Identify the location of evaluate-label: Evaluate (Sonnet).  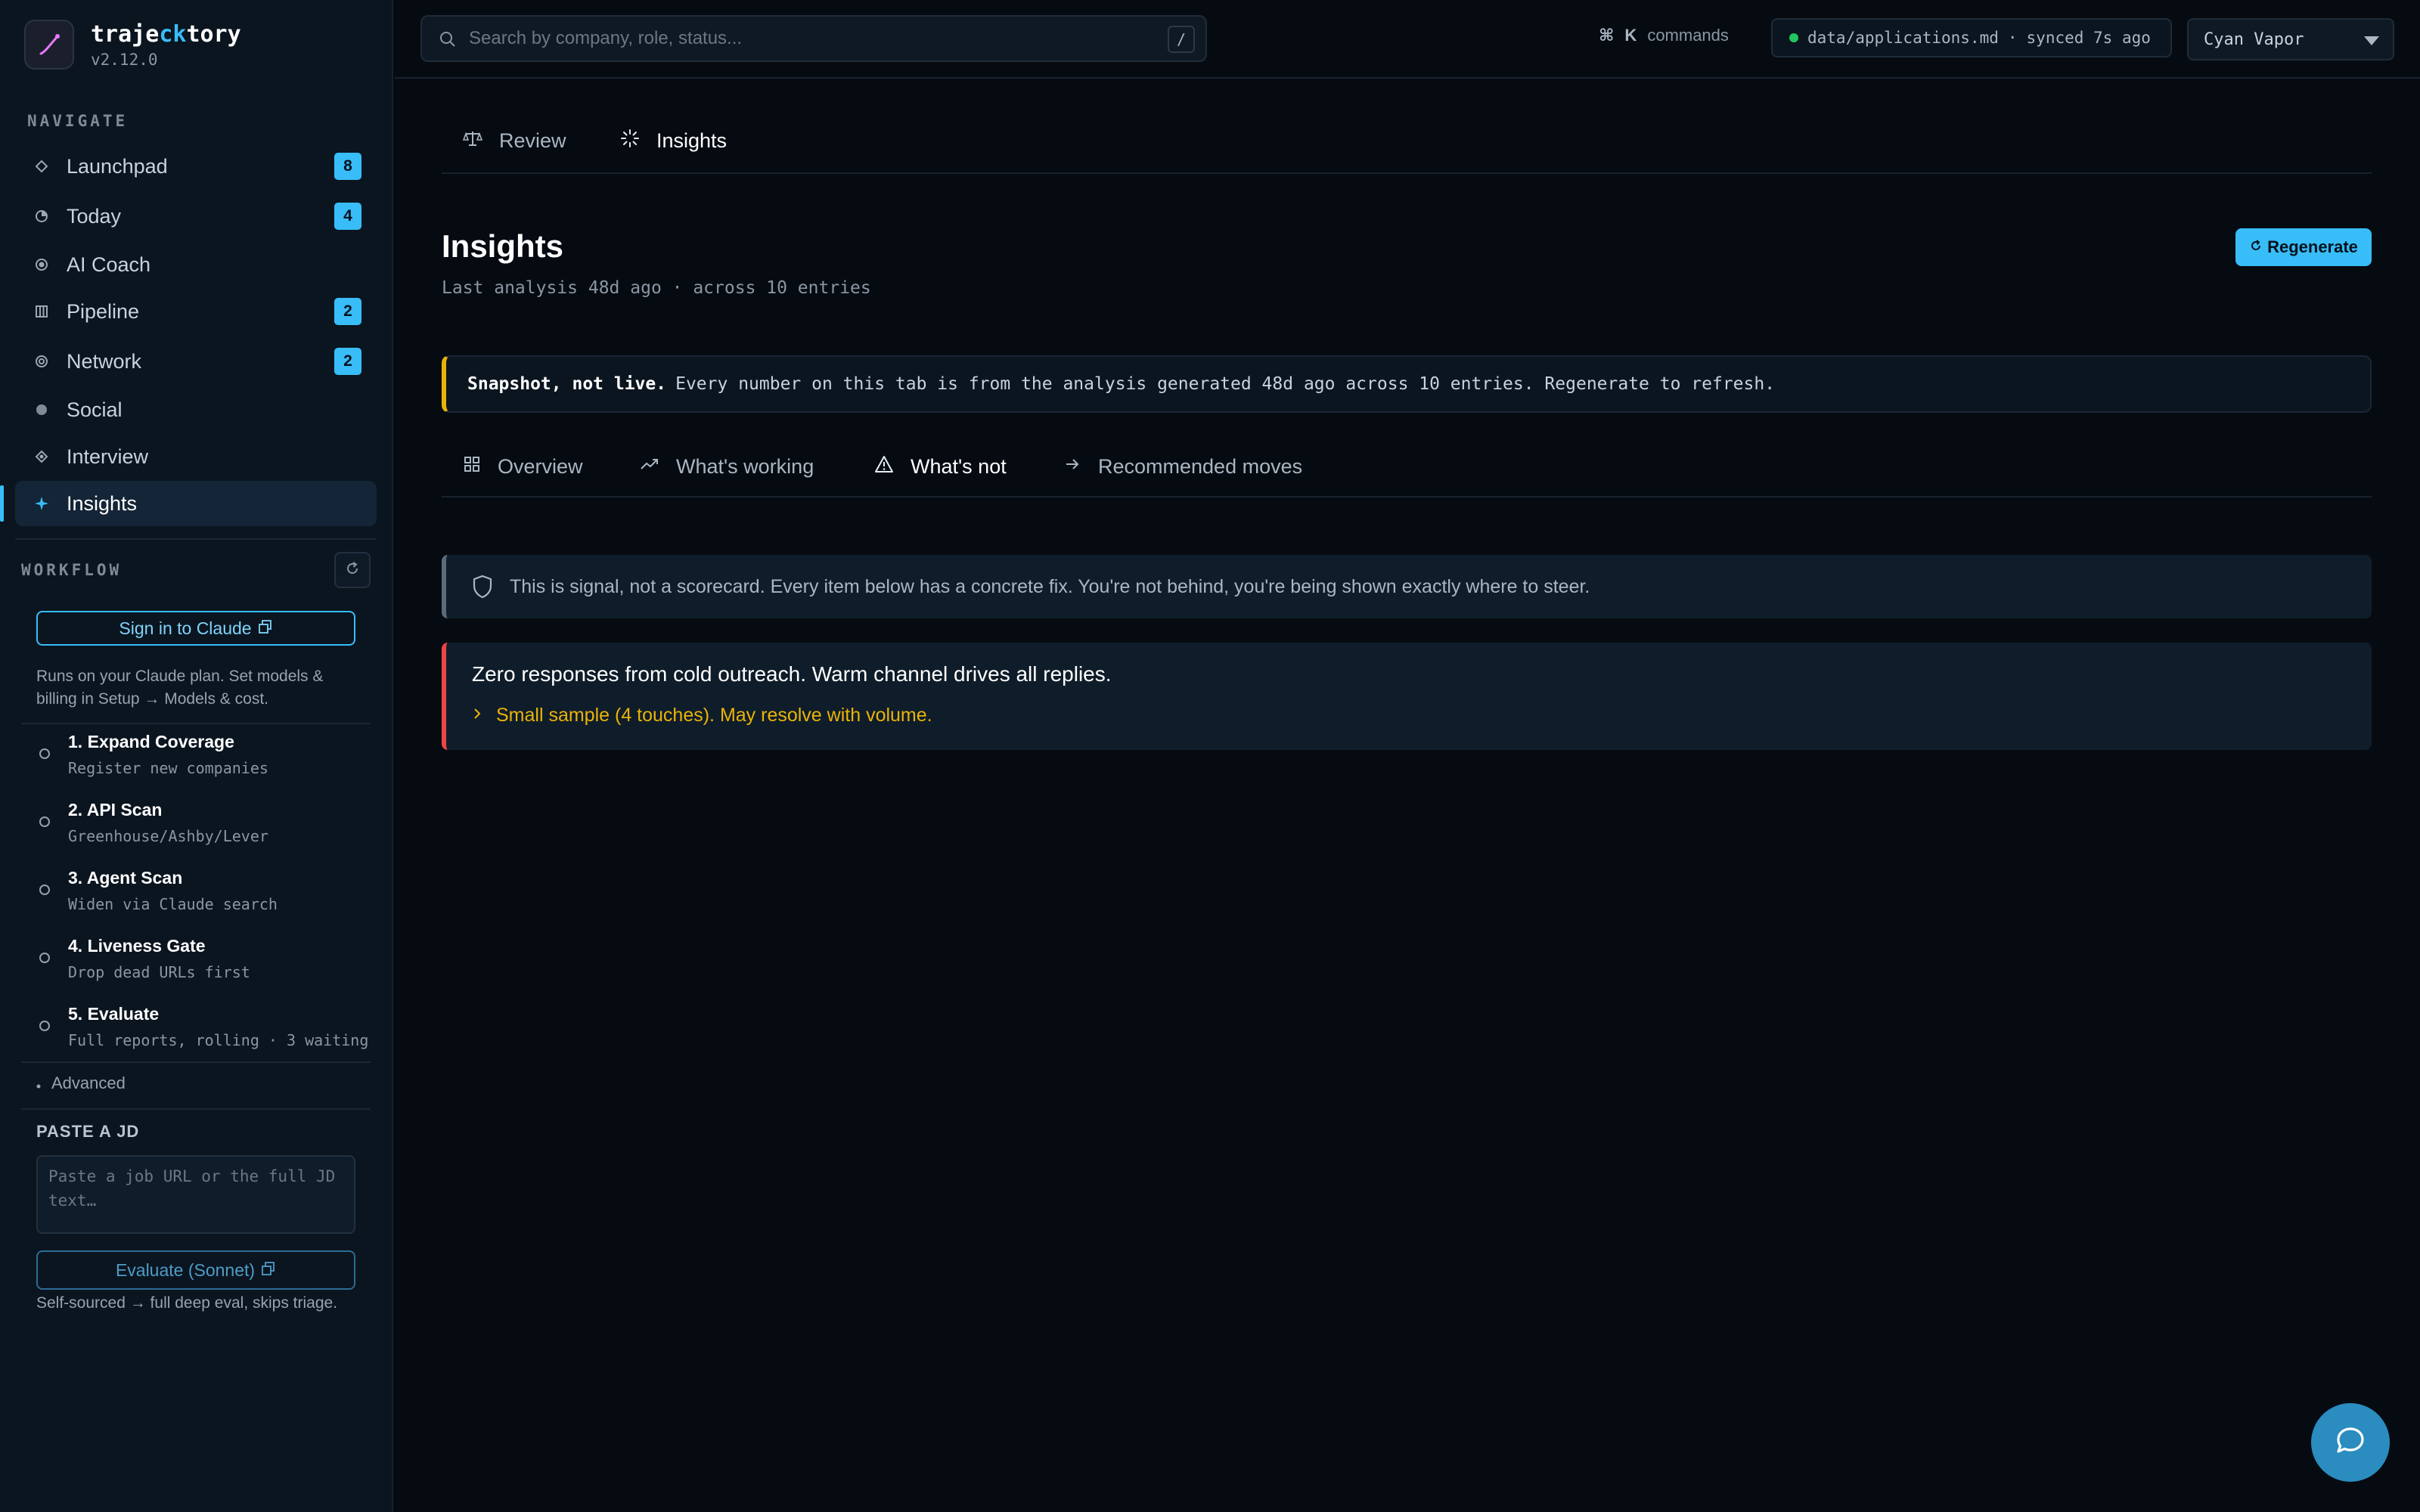
(185, 1269).